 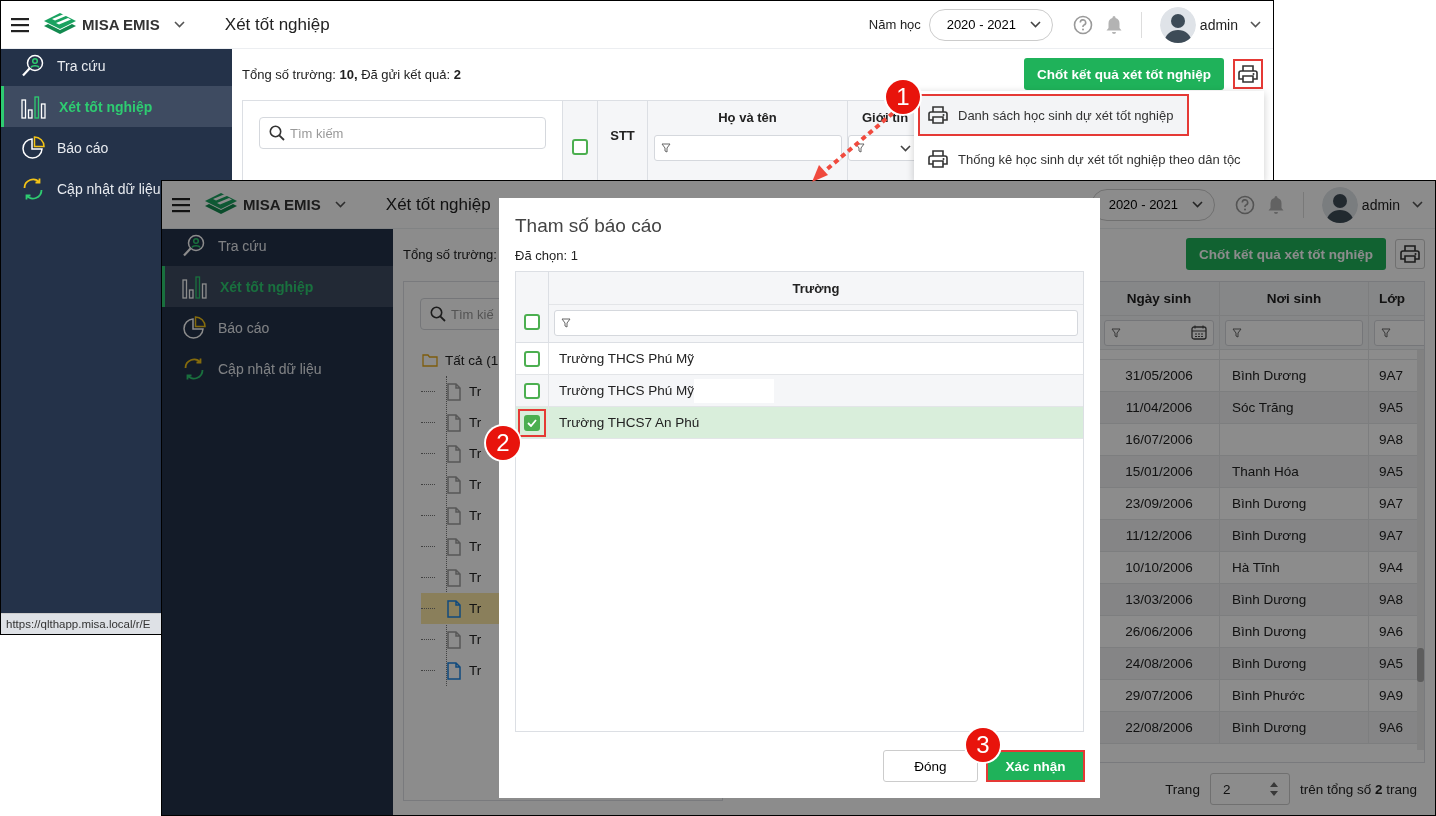 I want to click on table-cell: 23/09/2006, so click(x=1159, y=503).